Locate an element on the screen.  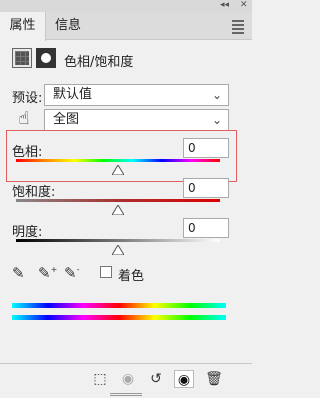
hue-label: 色相: is located at coordinates (27, 152).